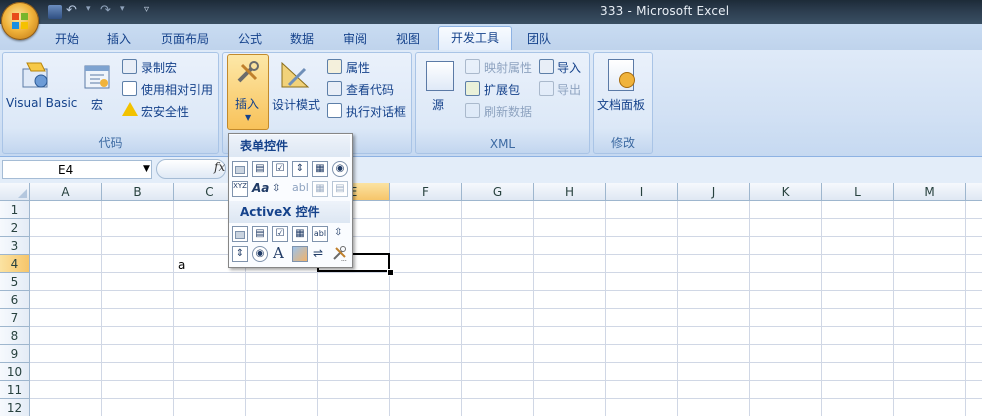 The width and height of the screenshot is (982, 416). Describe the element at coordinates (475, 38) in the screenshot. I see `tab-developer: 开发工具` at that location.